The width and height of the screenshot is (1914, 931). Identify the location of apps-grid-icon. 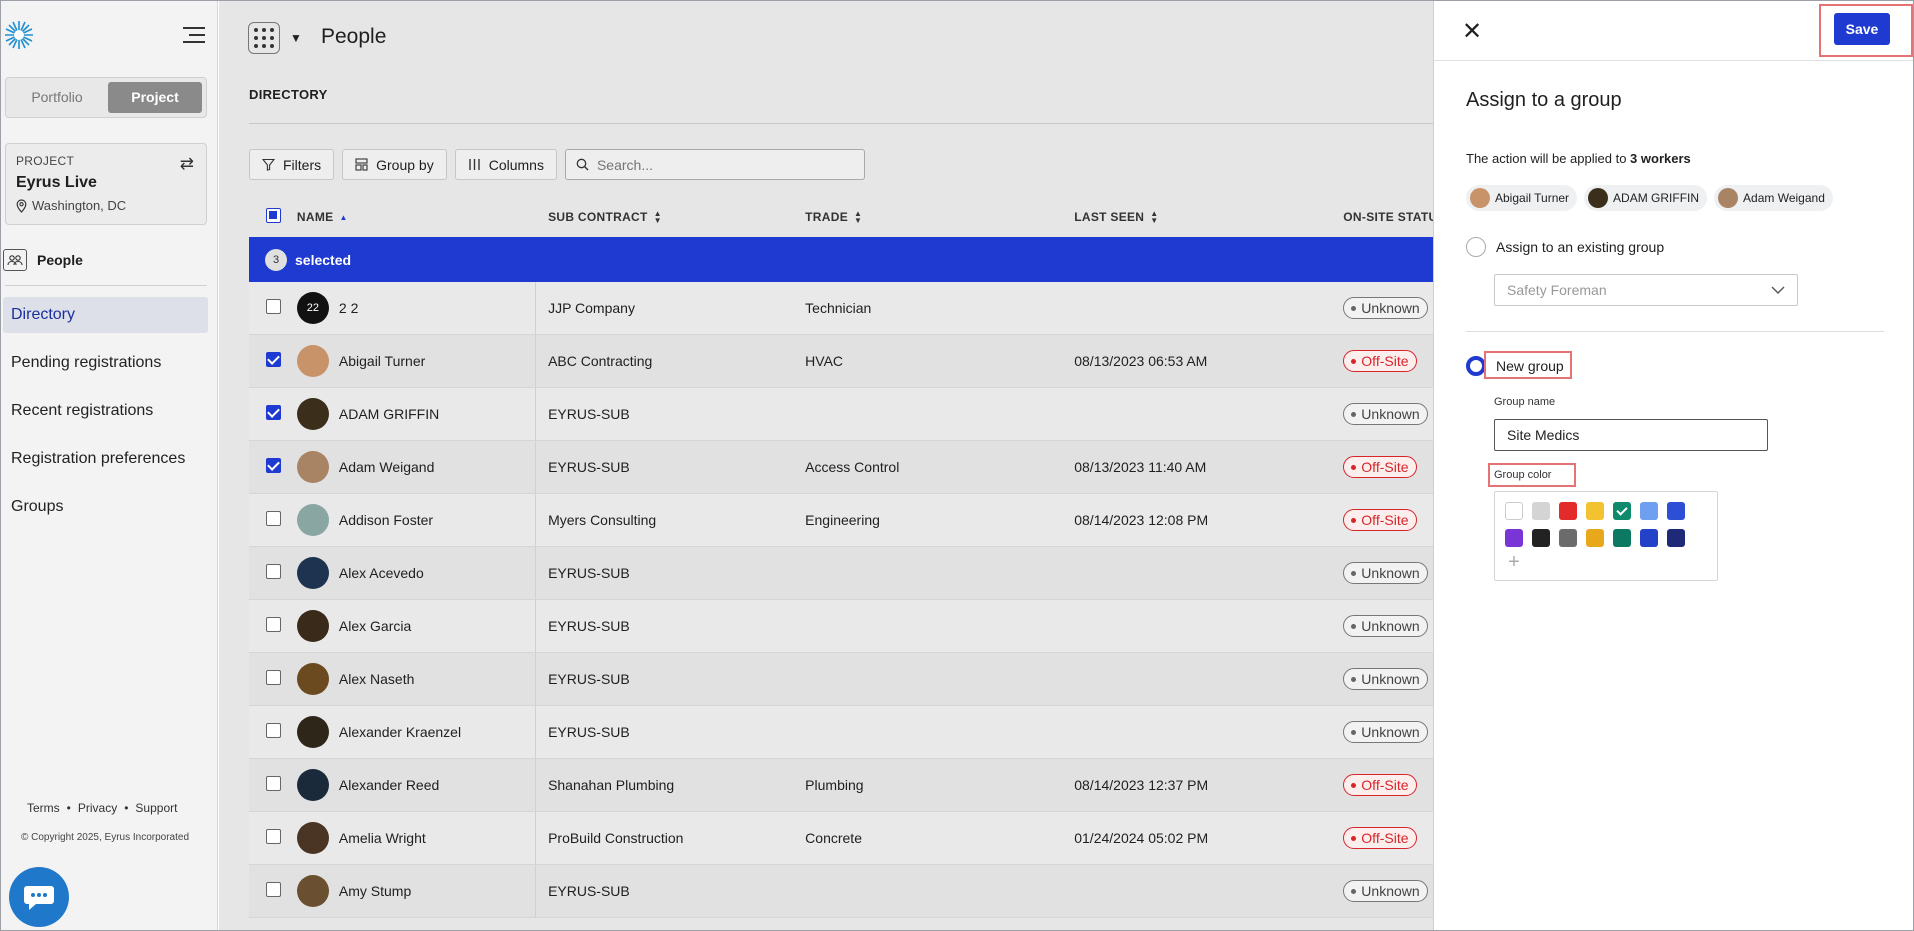
(264, 38).